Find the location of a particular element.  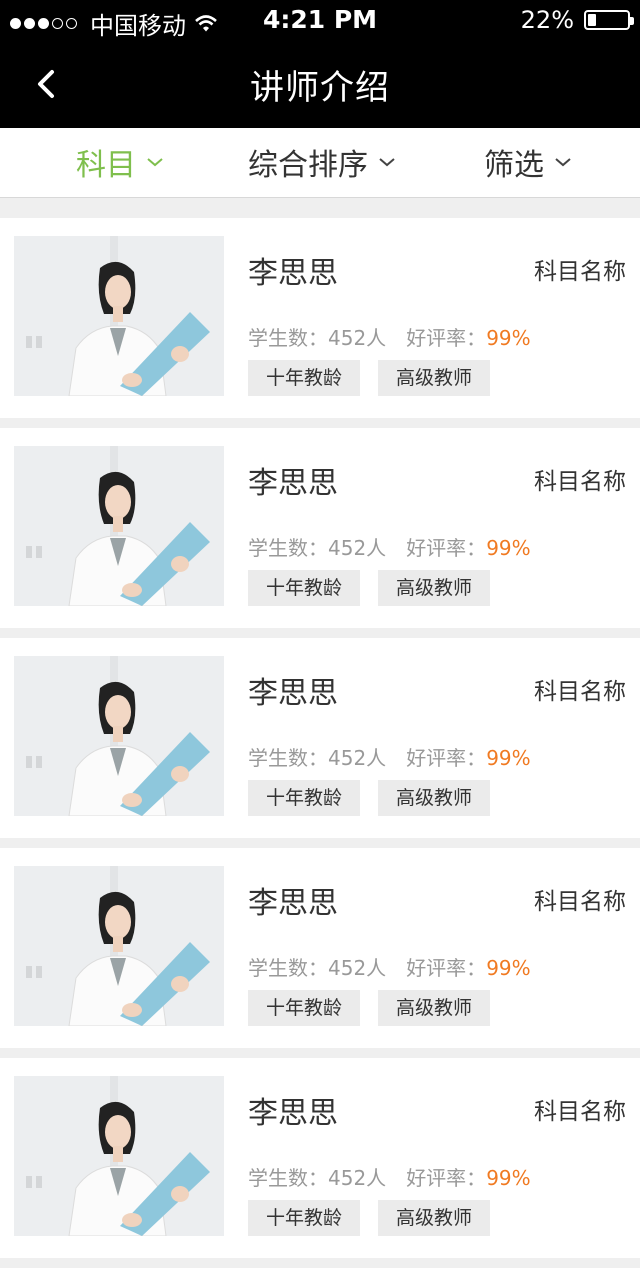

filter-screen: 筛选 is located at coordinates (528, 162).